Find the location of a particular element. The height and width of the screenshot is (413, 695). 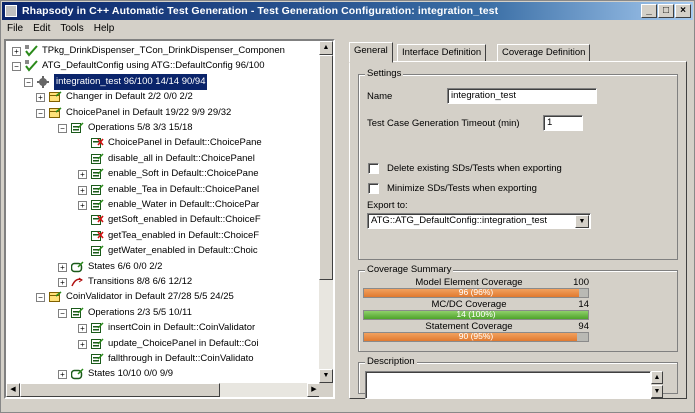

vertical-scrollbar: ▲ ▼ is located at coordinates (326, 212).